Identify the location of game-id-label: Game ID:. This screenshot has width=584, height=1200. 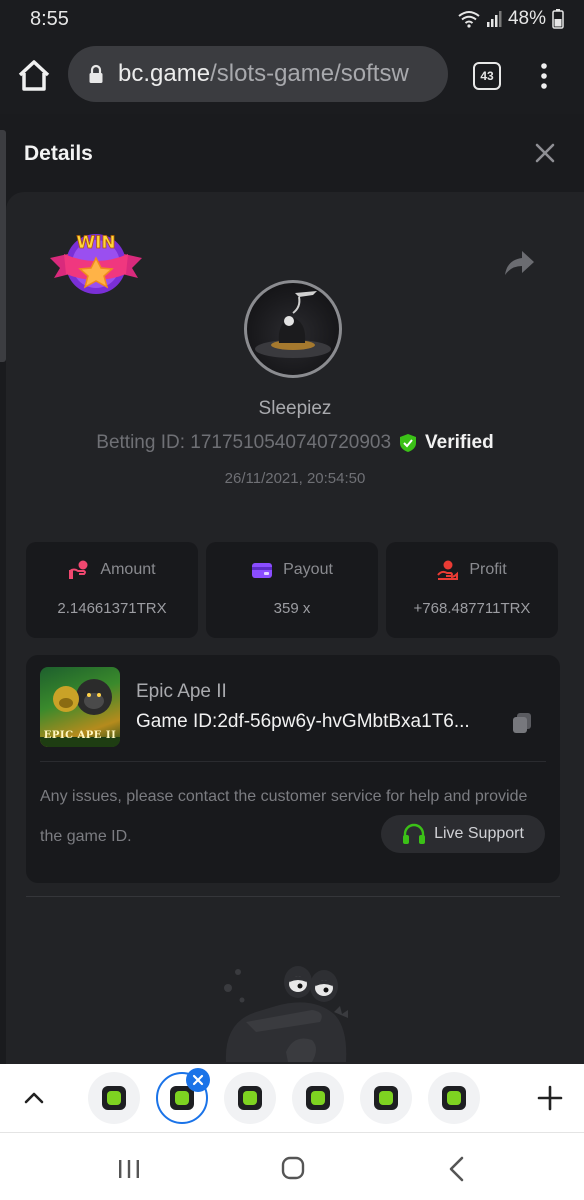
(177, 721).